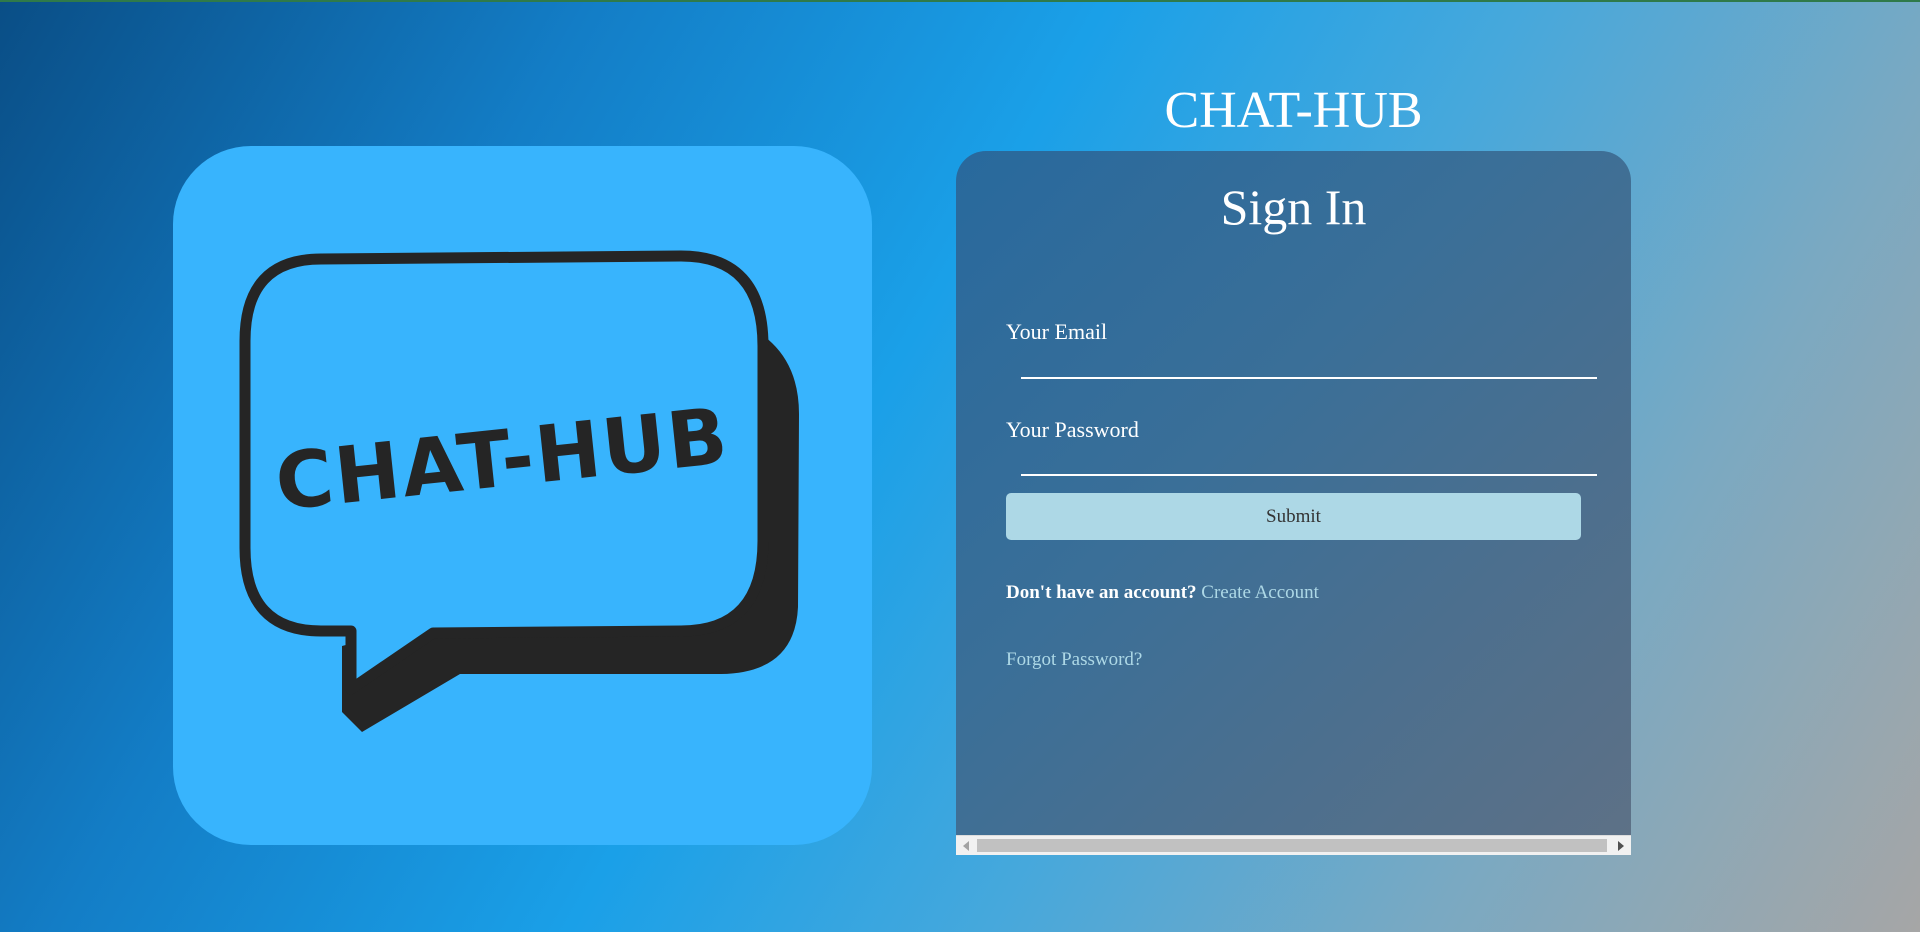 The width and height of the screenshot is (1920, 932). Describe the element at coordinates (1293, 516) in the screenshot. I see `submit-button: Submit` at that location.